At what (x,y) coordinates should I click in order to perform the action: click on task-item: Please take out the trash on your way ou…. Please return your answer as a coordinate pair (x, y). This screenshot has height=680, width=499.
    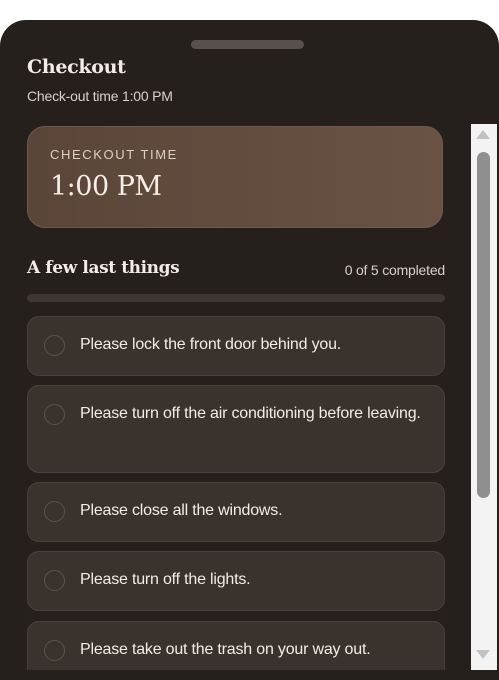
    Looking at the image, I should click on (236, 645).